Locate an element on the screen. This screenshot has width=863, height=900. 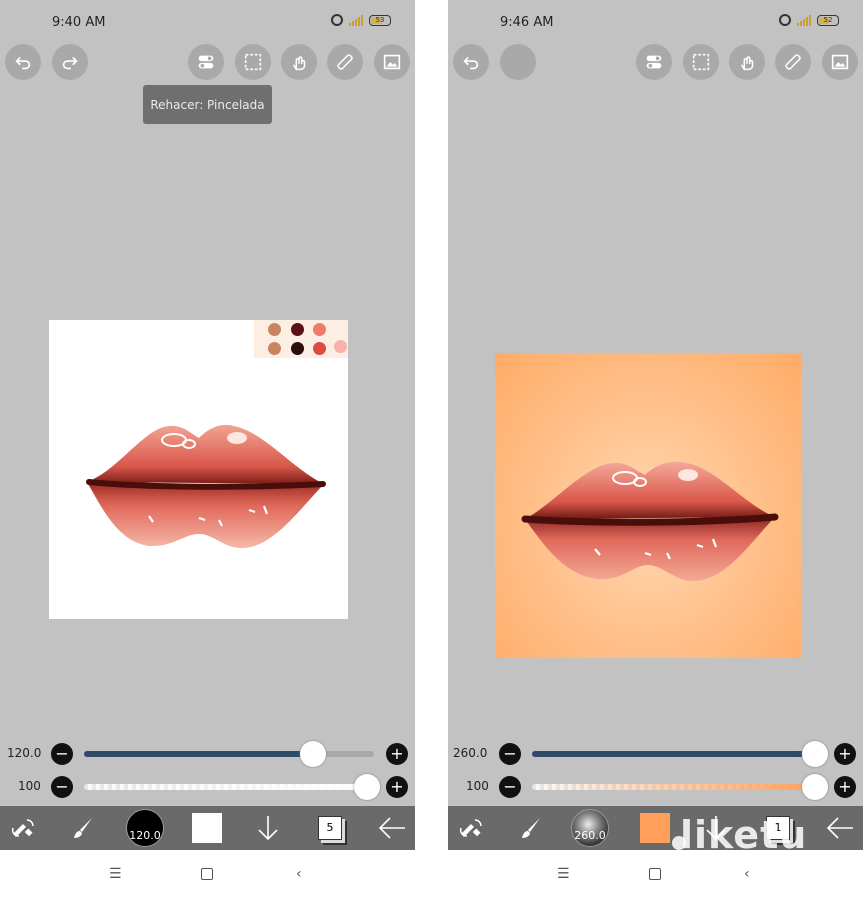
layers-button: 5 is located at coordinates (330, 828).